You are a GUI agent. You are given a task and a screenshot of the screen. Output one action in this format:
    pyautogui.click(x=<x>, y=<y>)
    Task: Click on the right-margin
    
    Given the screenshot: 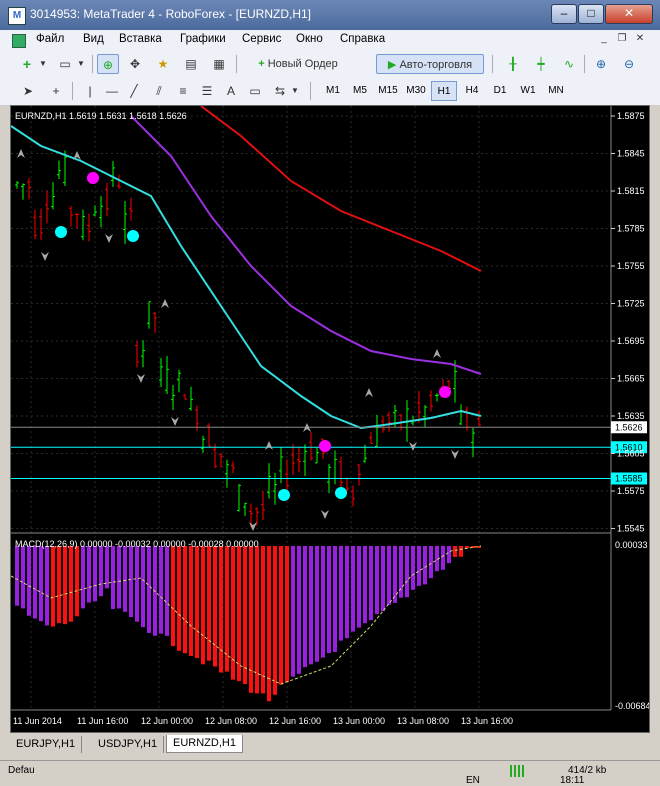 What is the action you would take?
    pyautogui.click(x=655, y=419)
    